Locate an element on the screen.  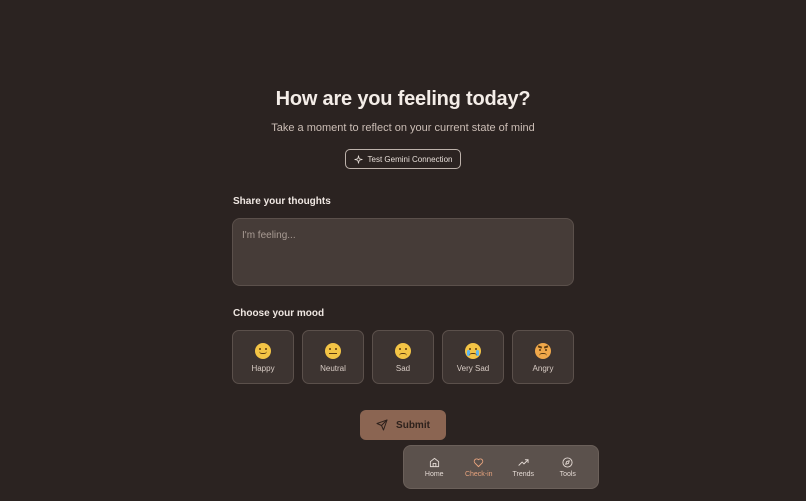
test-gemini-connection-button: Test Gemini Connection is located at coordinates (403, 159).